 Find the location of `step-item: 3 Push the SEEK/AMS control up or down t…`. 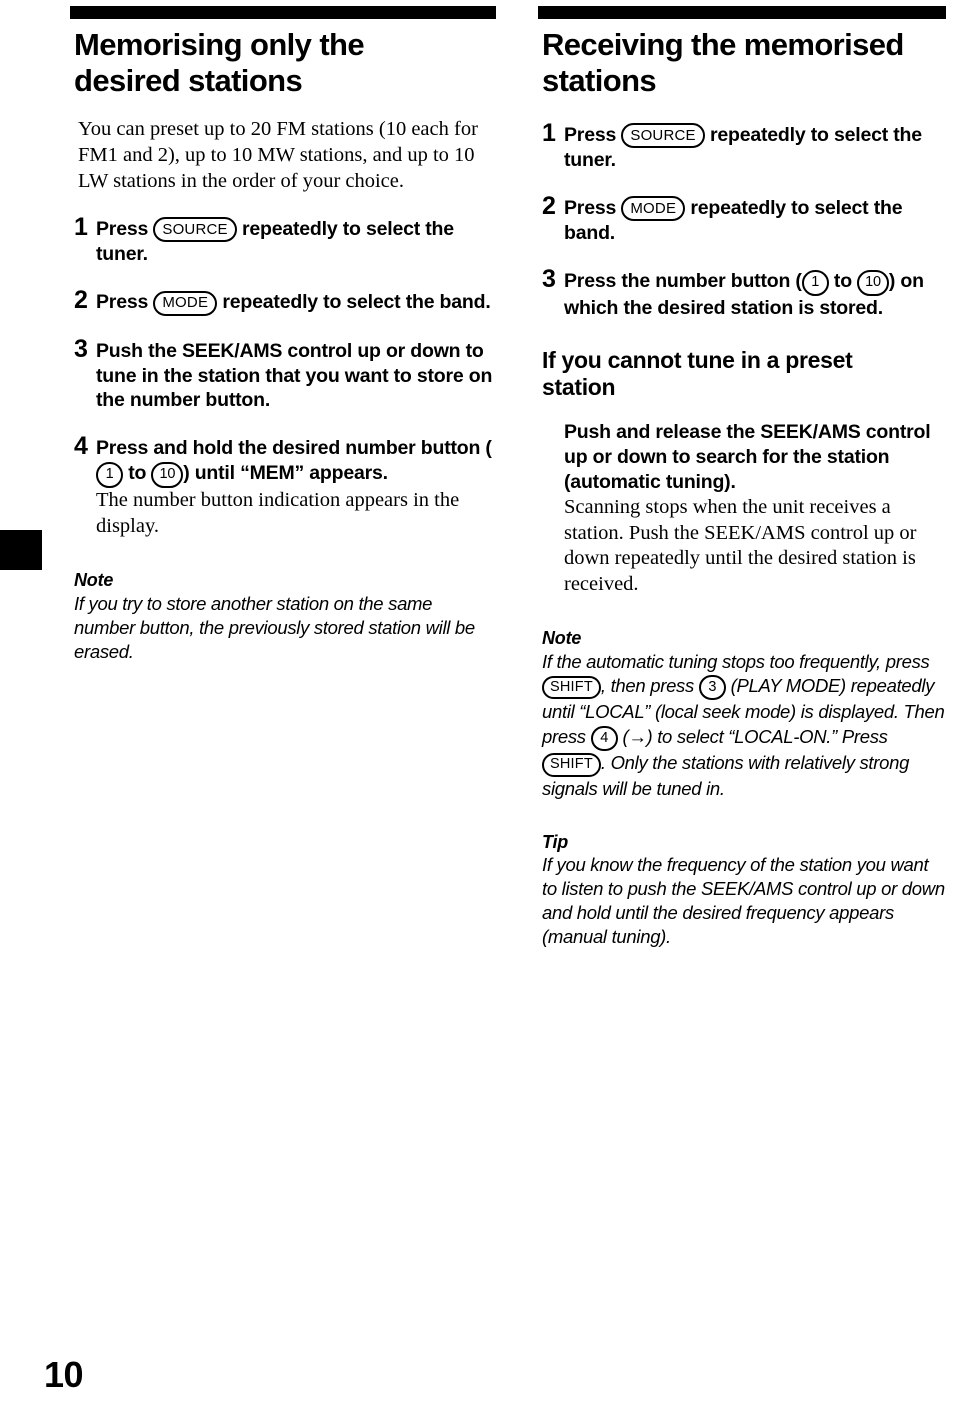

step-item: 3 Push the SEEK/AMS control up or down t… is located at coordinates (285, 374).